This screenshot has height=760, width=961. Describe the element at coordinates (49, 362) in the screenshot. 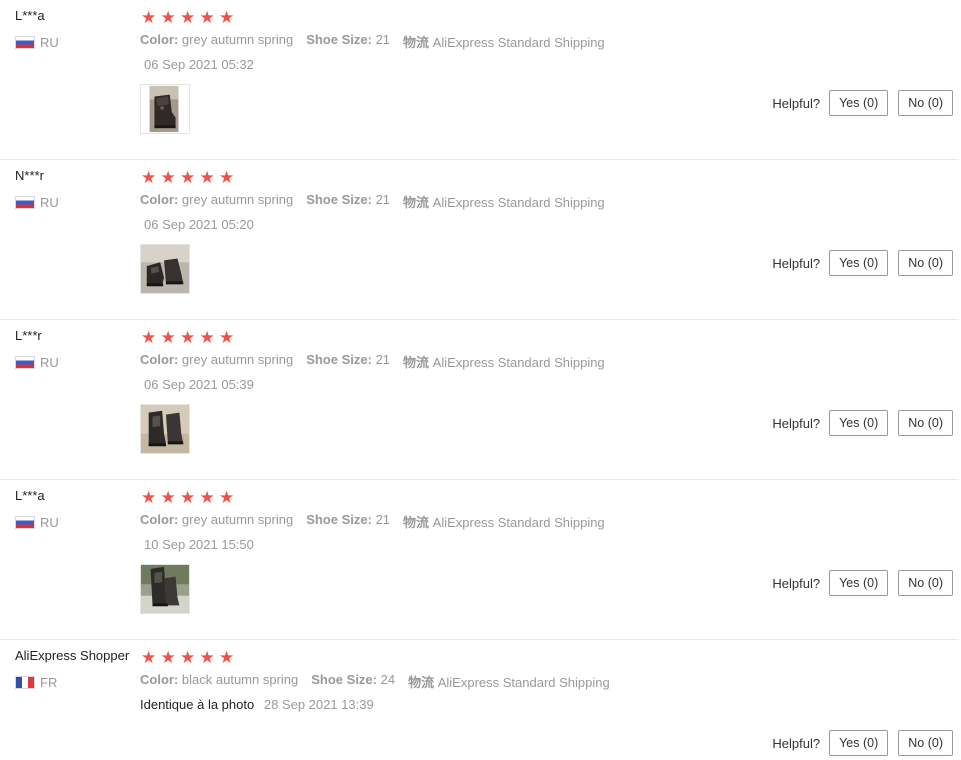

I see `country-code: RU` at that location.